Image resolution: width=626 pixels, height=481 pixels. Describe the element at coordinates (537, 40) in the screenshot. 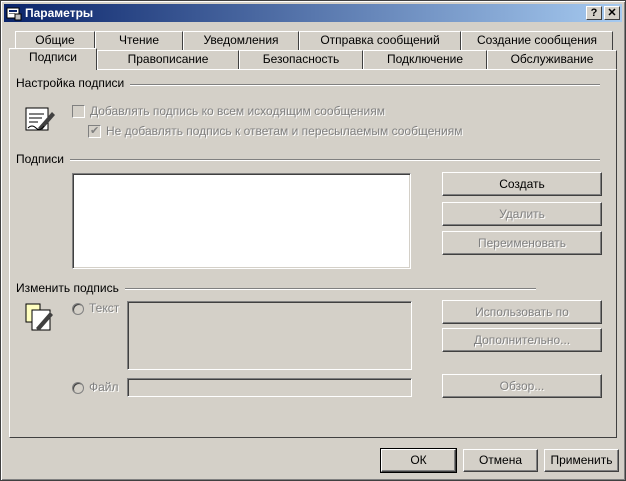

I see `tab-compose: Создание сообщения` at that location.